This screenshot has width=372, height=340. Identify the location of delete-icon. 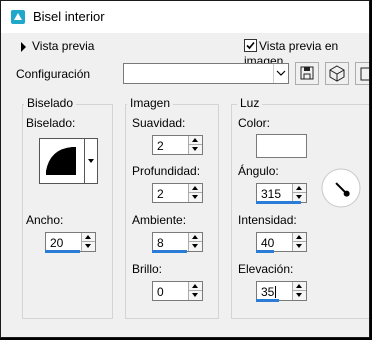
(364, 74).